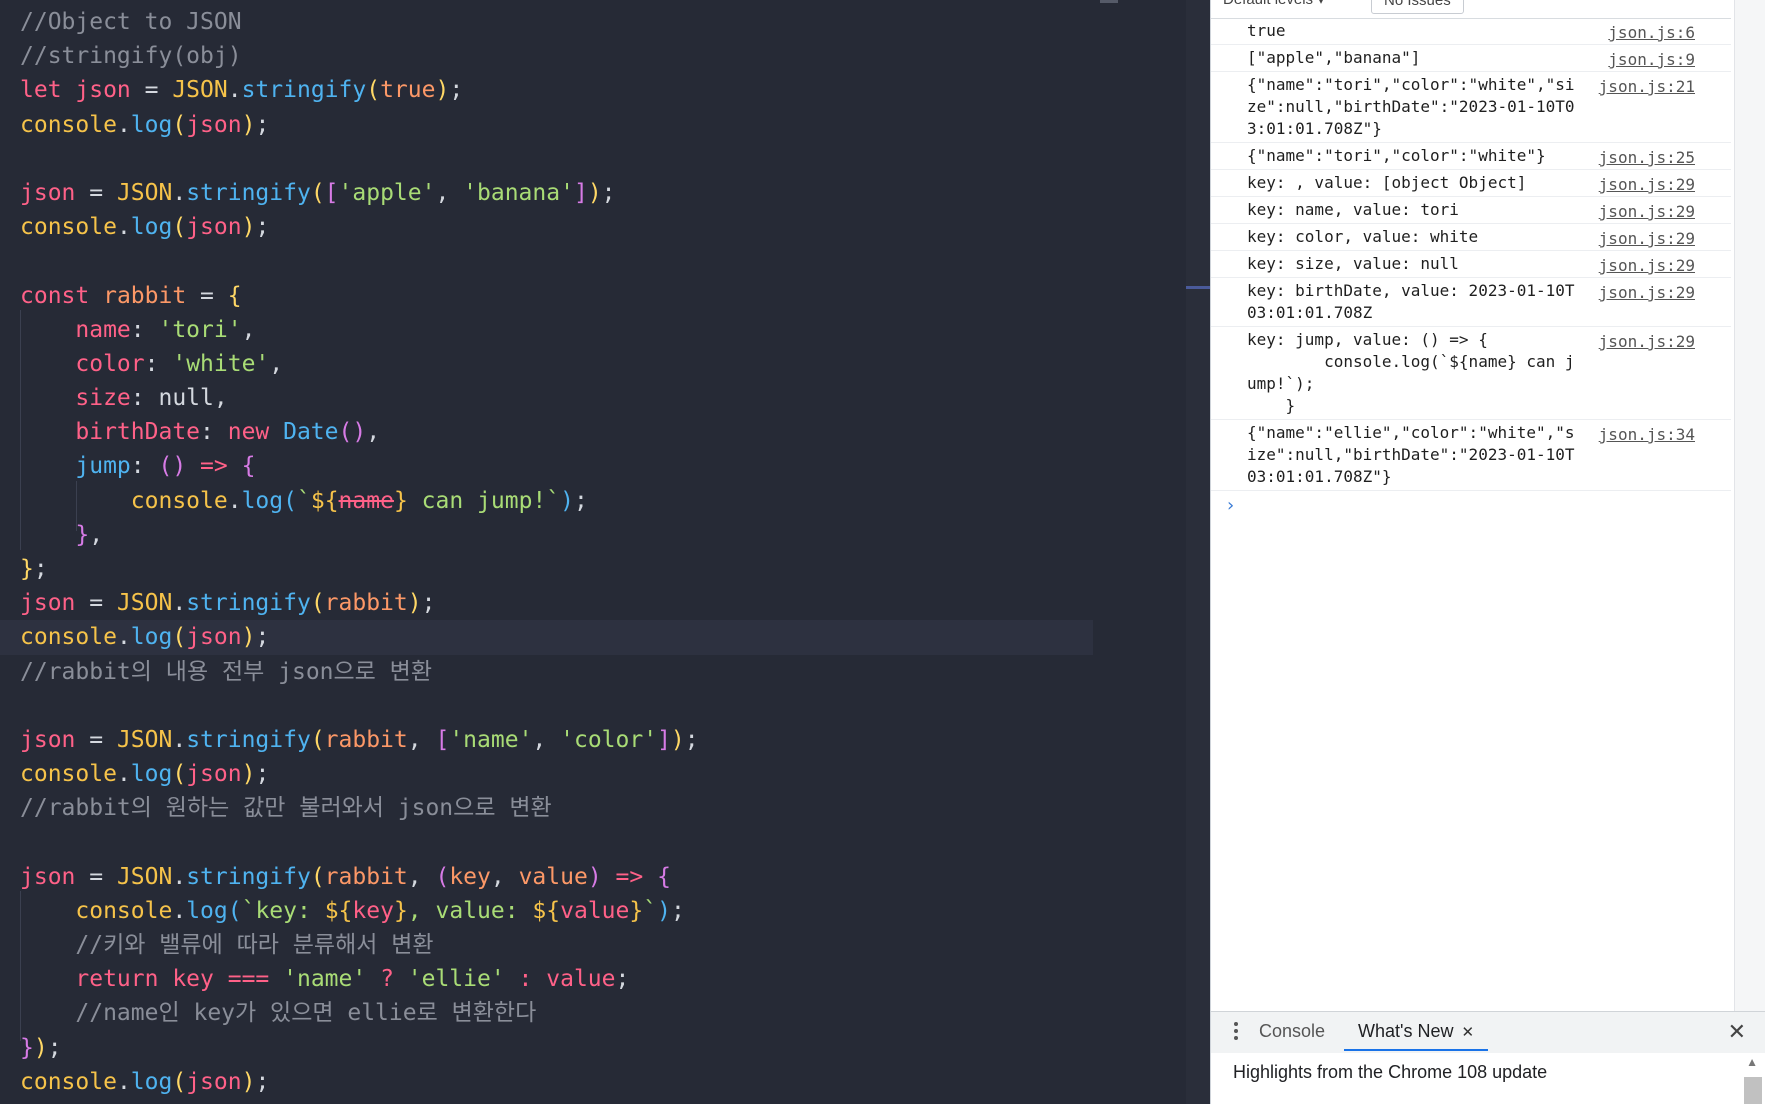 This screenshot has height=1104, width=1765. Describe the element at coordinates (1651, 33) in the screenshot. I see `source-link: json.js:6` at that location.